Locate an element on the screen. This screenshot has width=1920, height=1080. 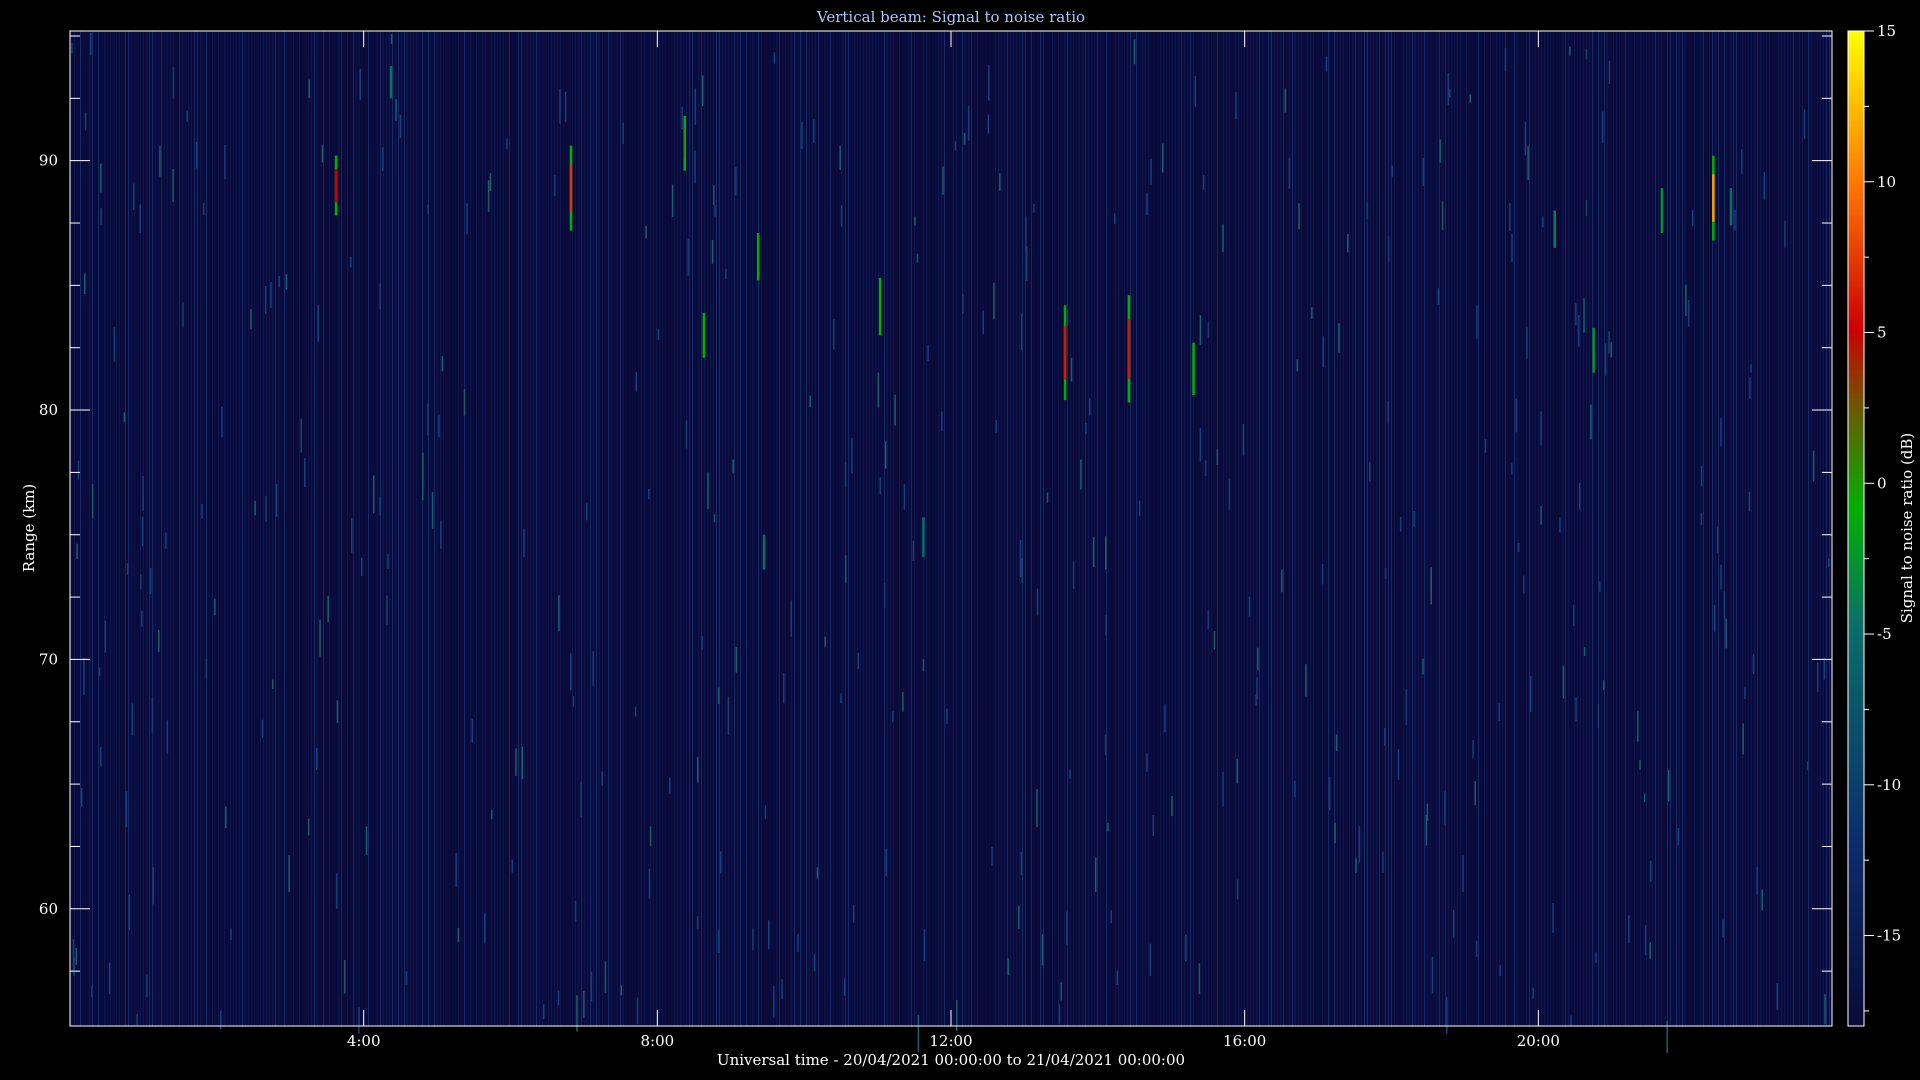
echo-edge is located at coordinates (764, 552).